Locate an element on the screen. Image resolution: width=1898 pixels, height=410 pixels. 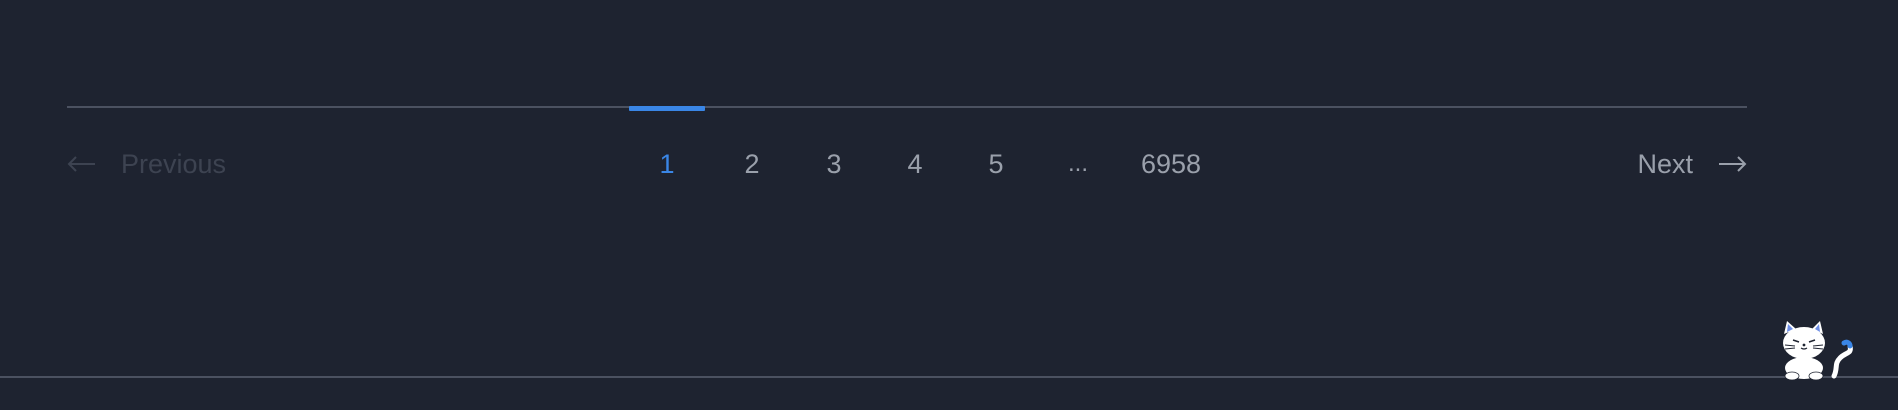
previous-label: Previous is located at coordinates (174, 163).